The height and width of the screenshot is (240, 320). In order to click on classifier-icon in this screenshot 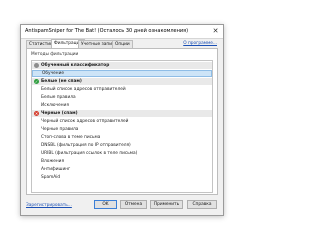, I will do `click(36, 65)`.